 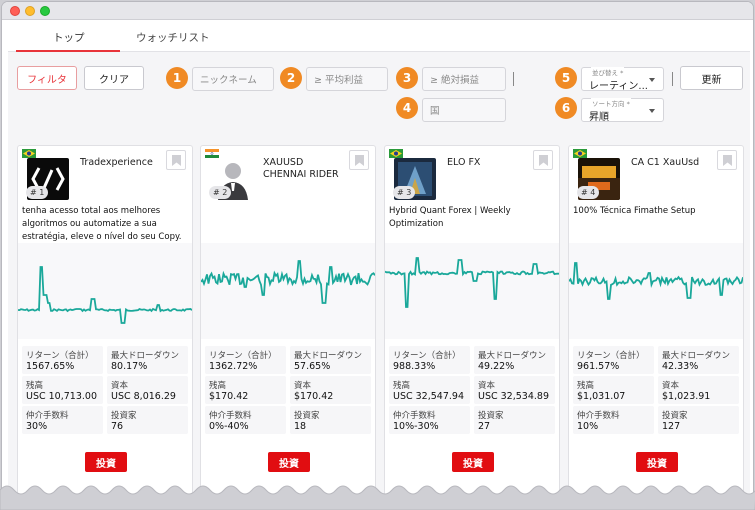 I want to click on abs-pl-input: ≥ 絶対損益, so click(x=464, y=79).